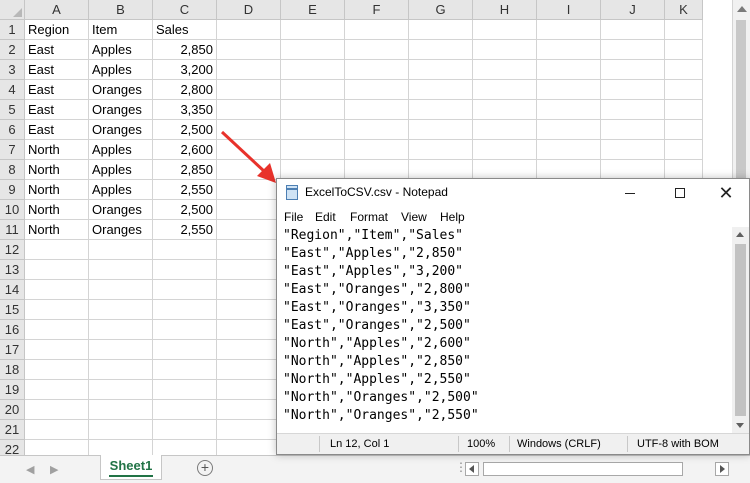  Describe the element at coordinates (377, 50) in the screenshot. I see `cell-f2` at that location.